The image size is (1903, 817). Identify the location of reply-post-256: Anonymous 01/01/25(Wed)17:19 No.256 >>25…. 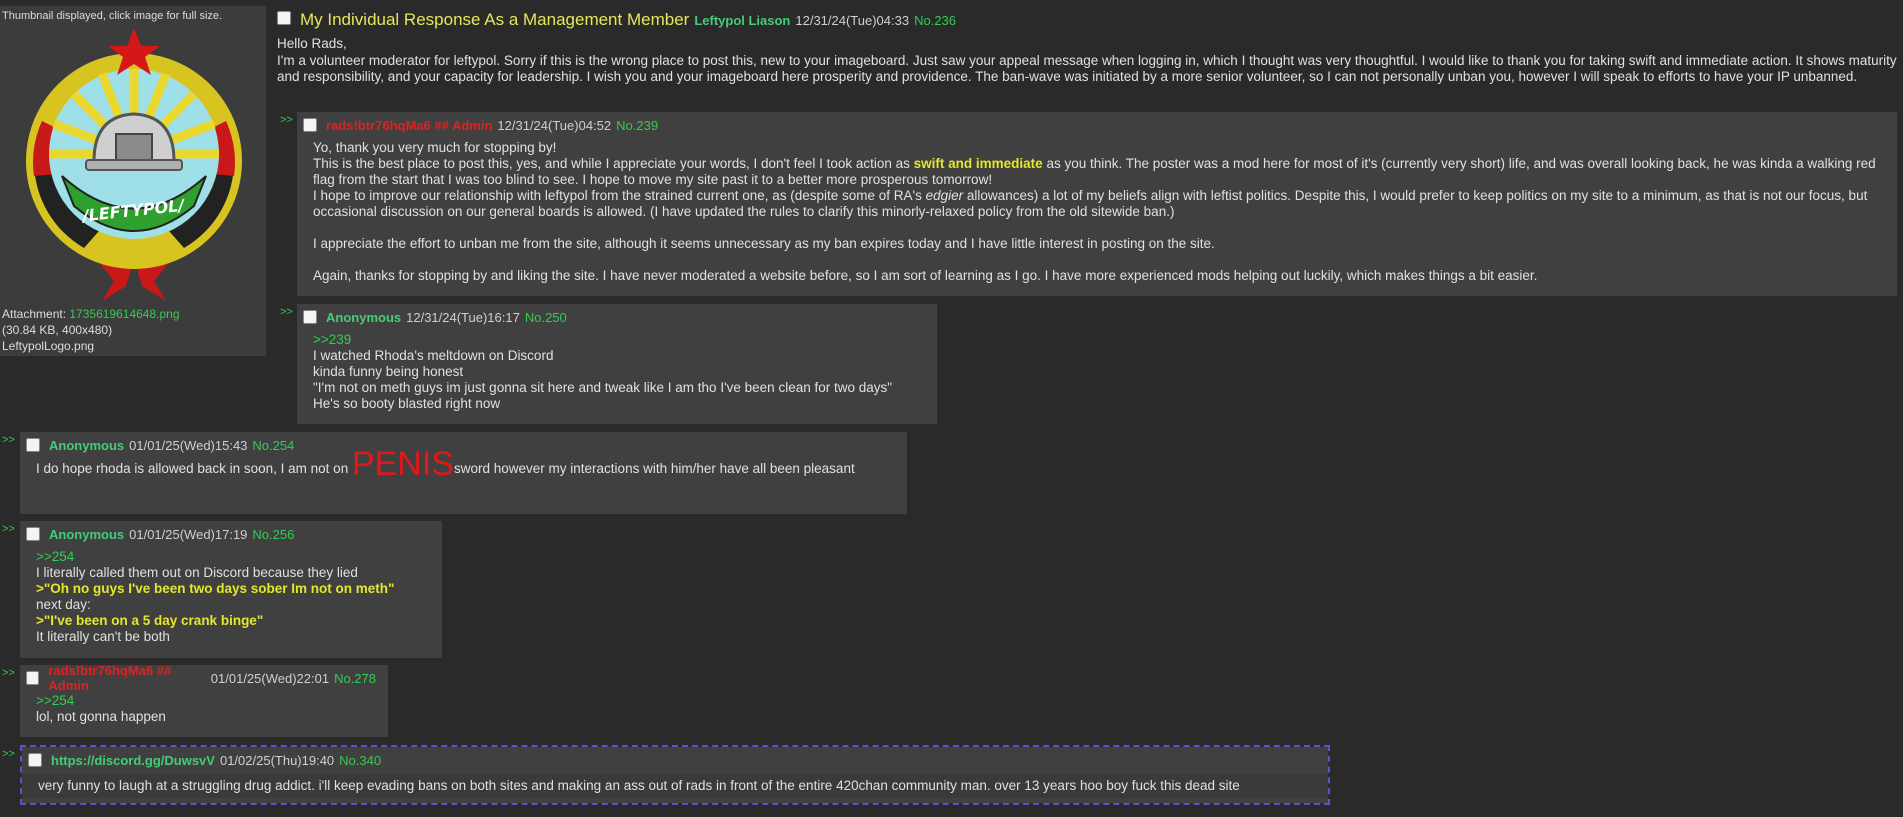
(231, 589).